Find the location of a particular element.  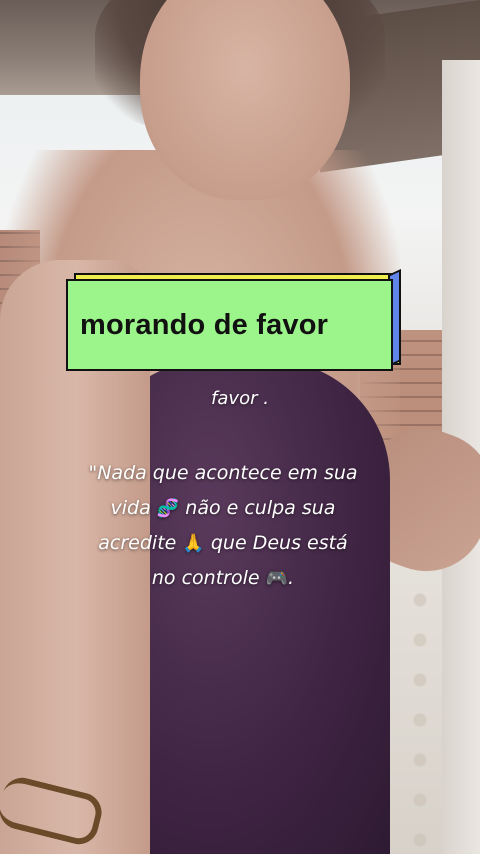

quote-line-3-end: que Deus está is located at coordinates (279, 543).